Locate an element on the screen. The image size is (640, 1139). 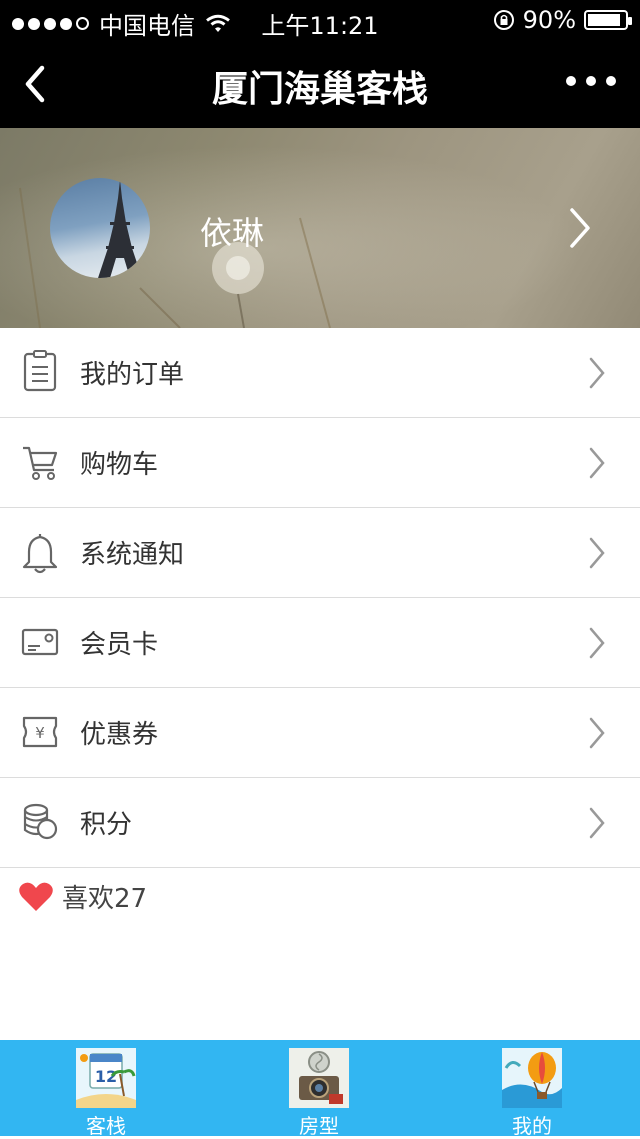
status-right: 90% is located at coordinates (562, 20).